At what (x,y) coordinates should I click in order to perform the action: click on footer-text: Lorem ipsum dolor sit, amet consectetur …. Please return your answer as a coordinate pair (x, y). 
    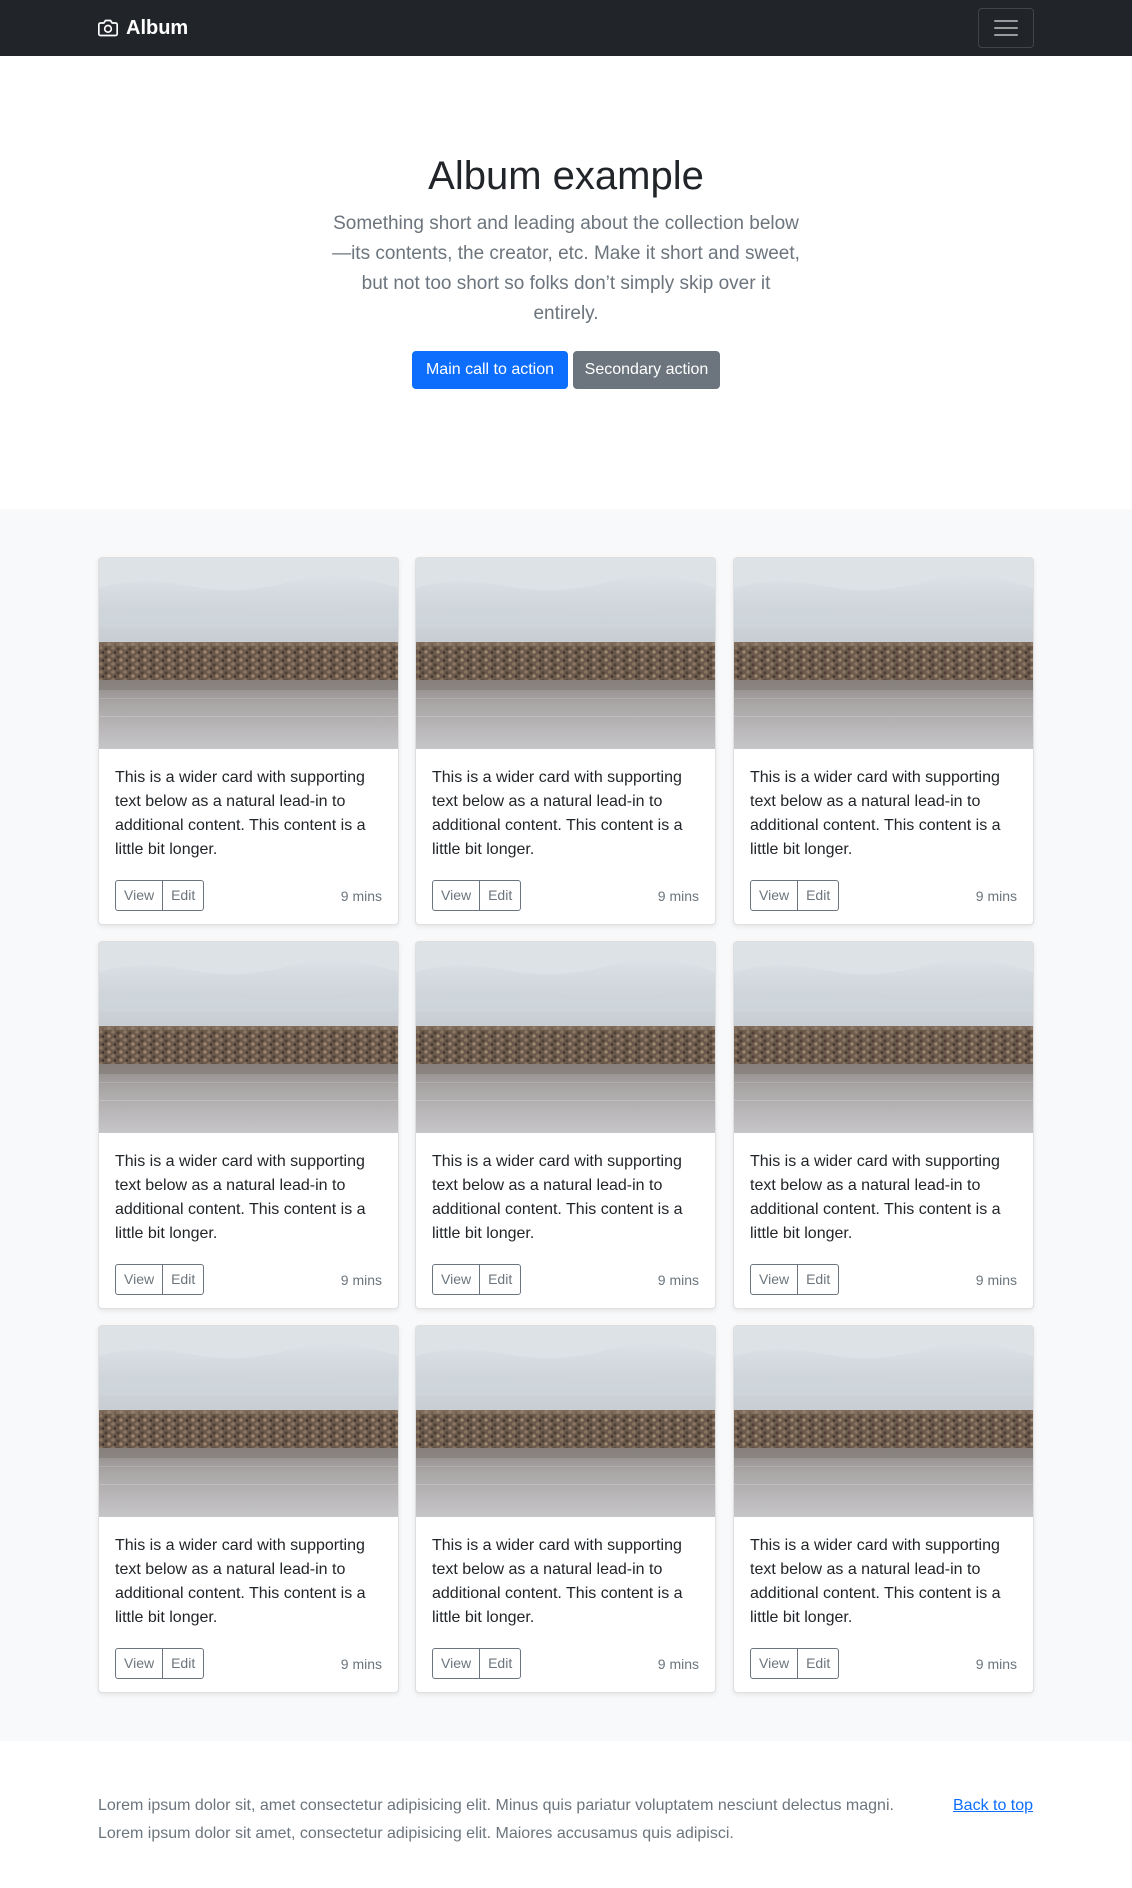
    Looking at the image, I should click on (496, 1819).